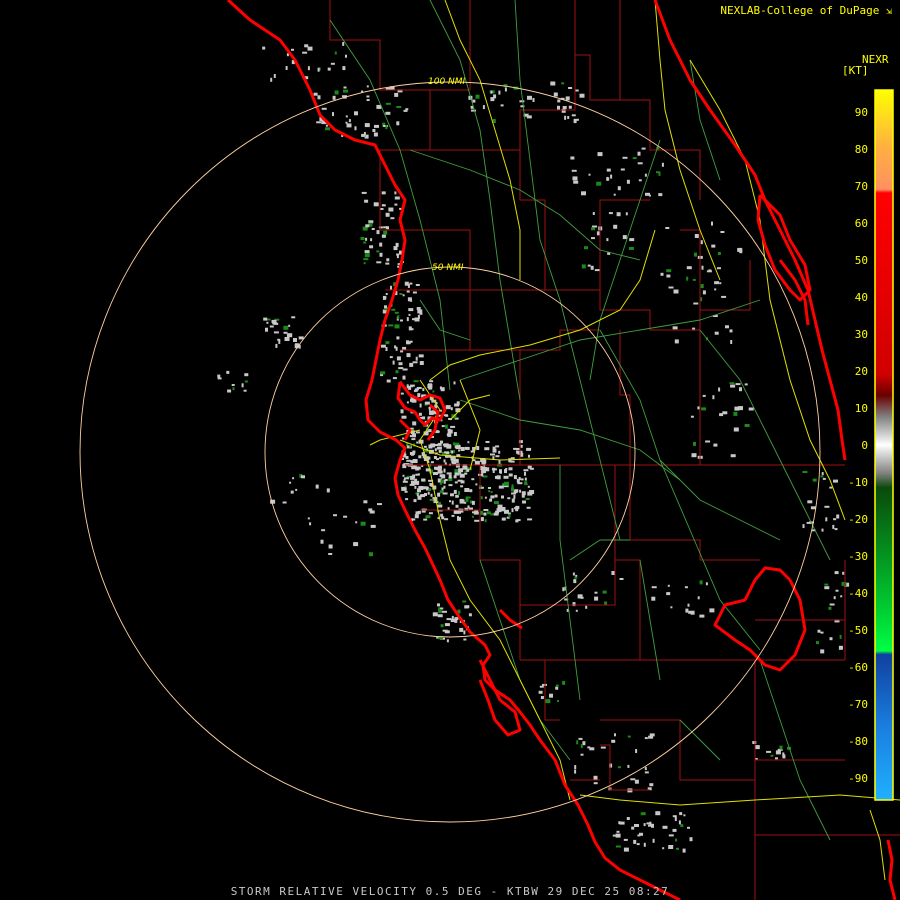 This screenshot has width=900, height=900. Describe the element at coordinates (858, 741) in the screenshot. I see `legend-tick-label: -80` at that location.